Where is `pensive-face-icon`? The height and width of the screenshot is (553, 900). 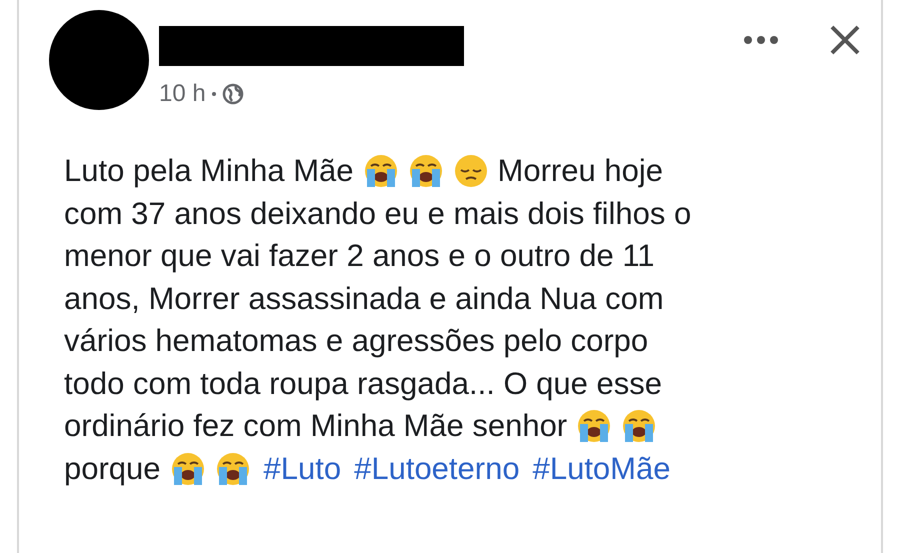
pensive-face-icon is located at coordinates (470, 171).